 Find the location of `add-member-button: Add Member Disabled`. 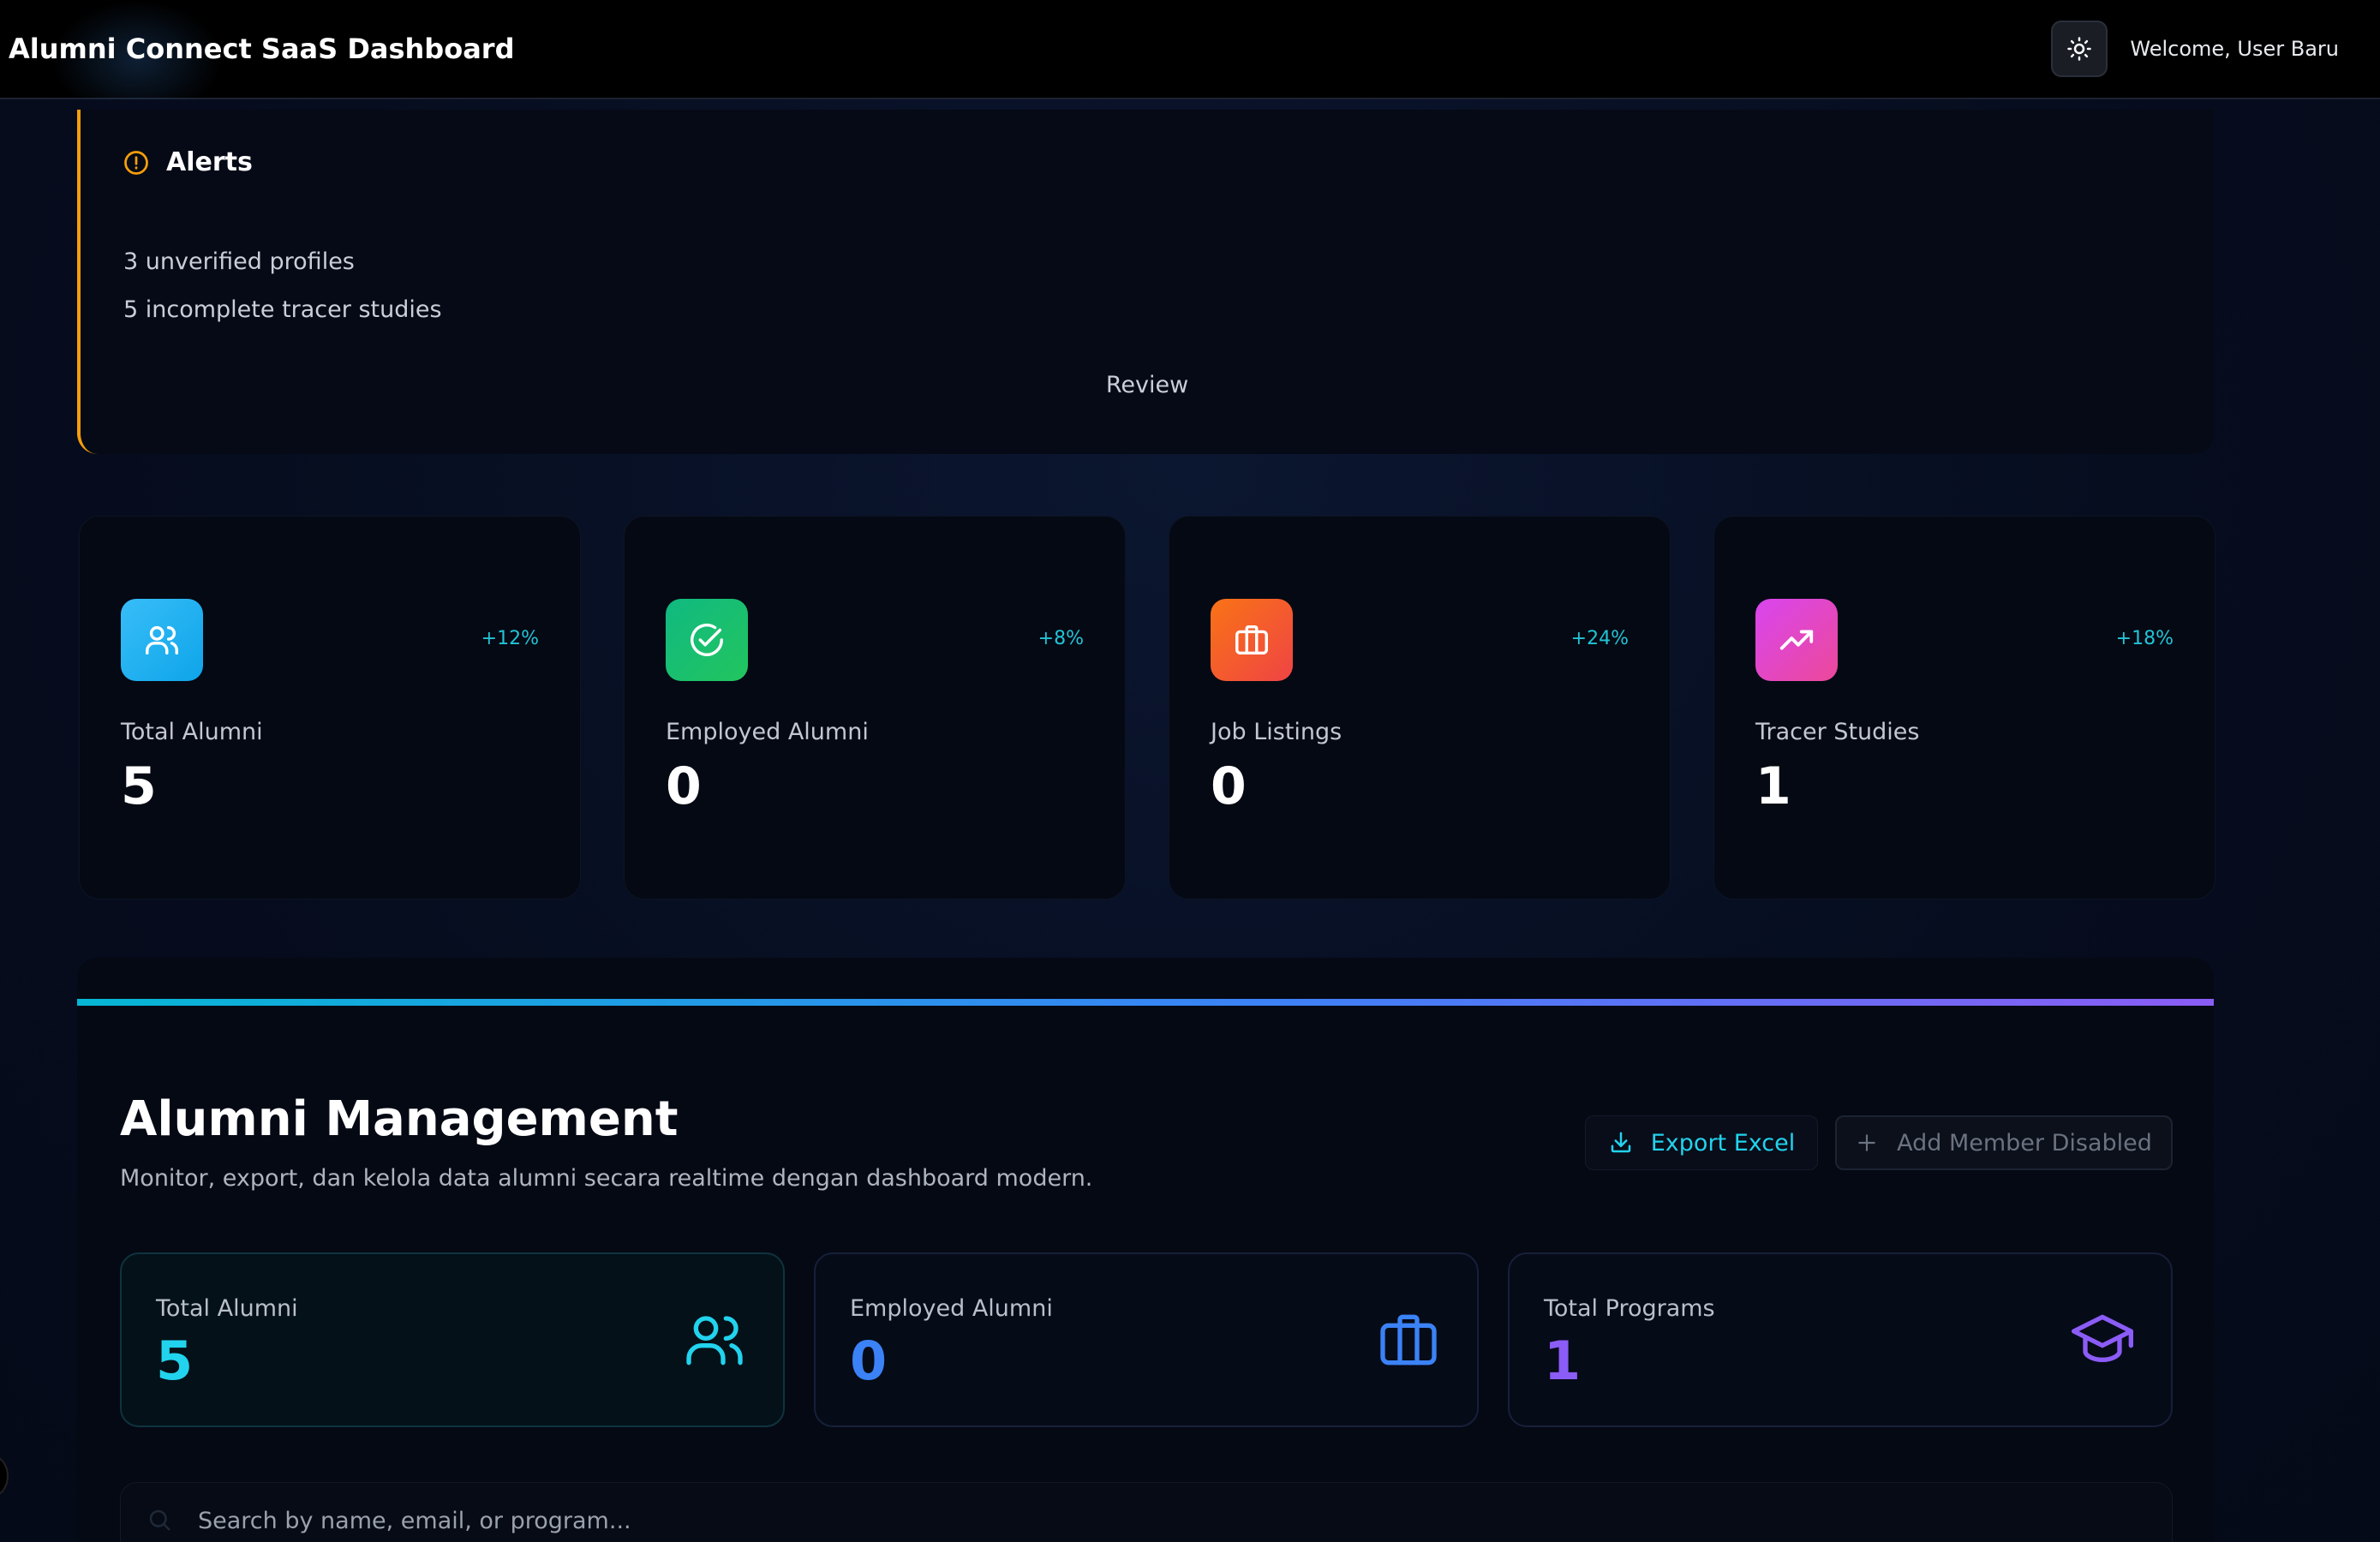

add-member-button: Add Member Disabled is located at coordinates (2004, 1143).